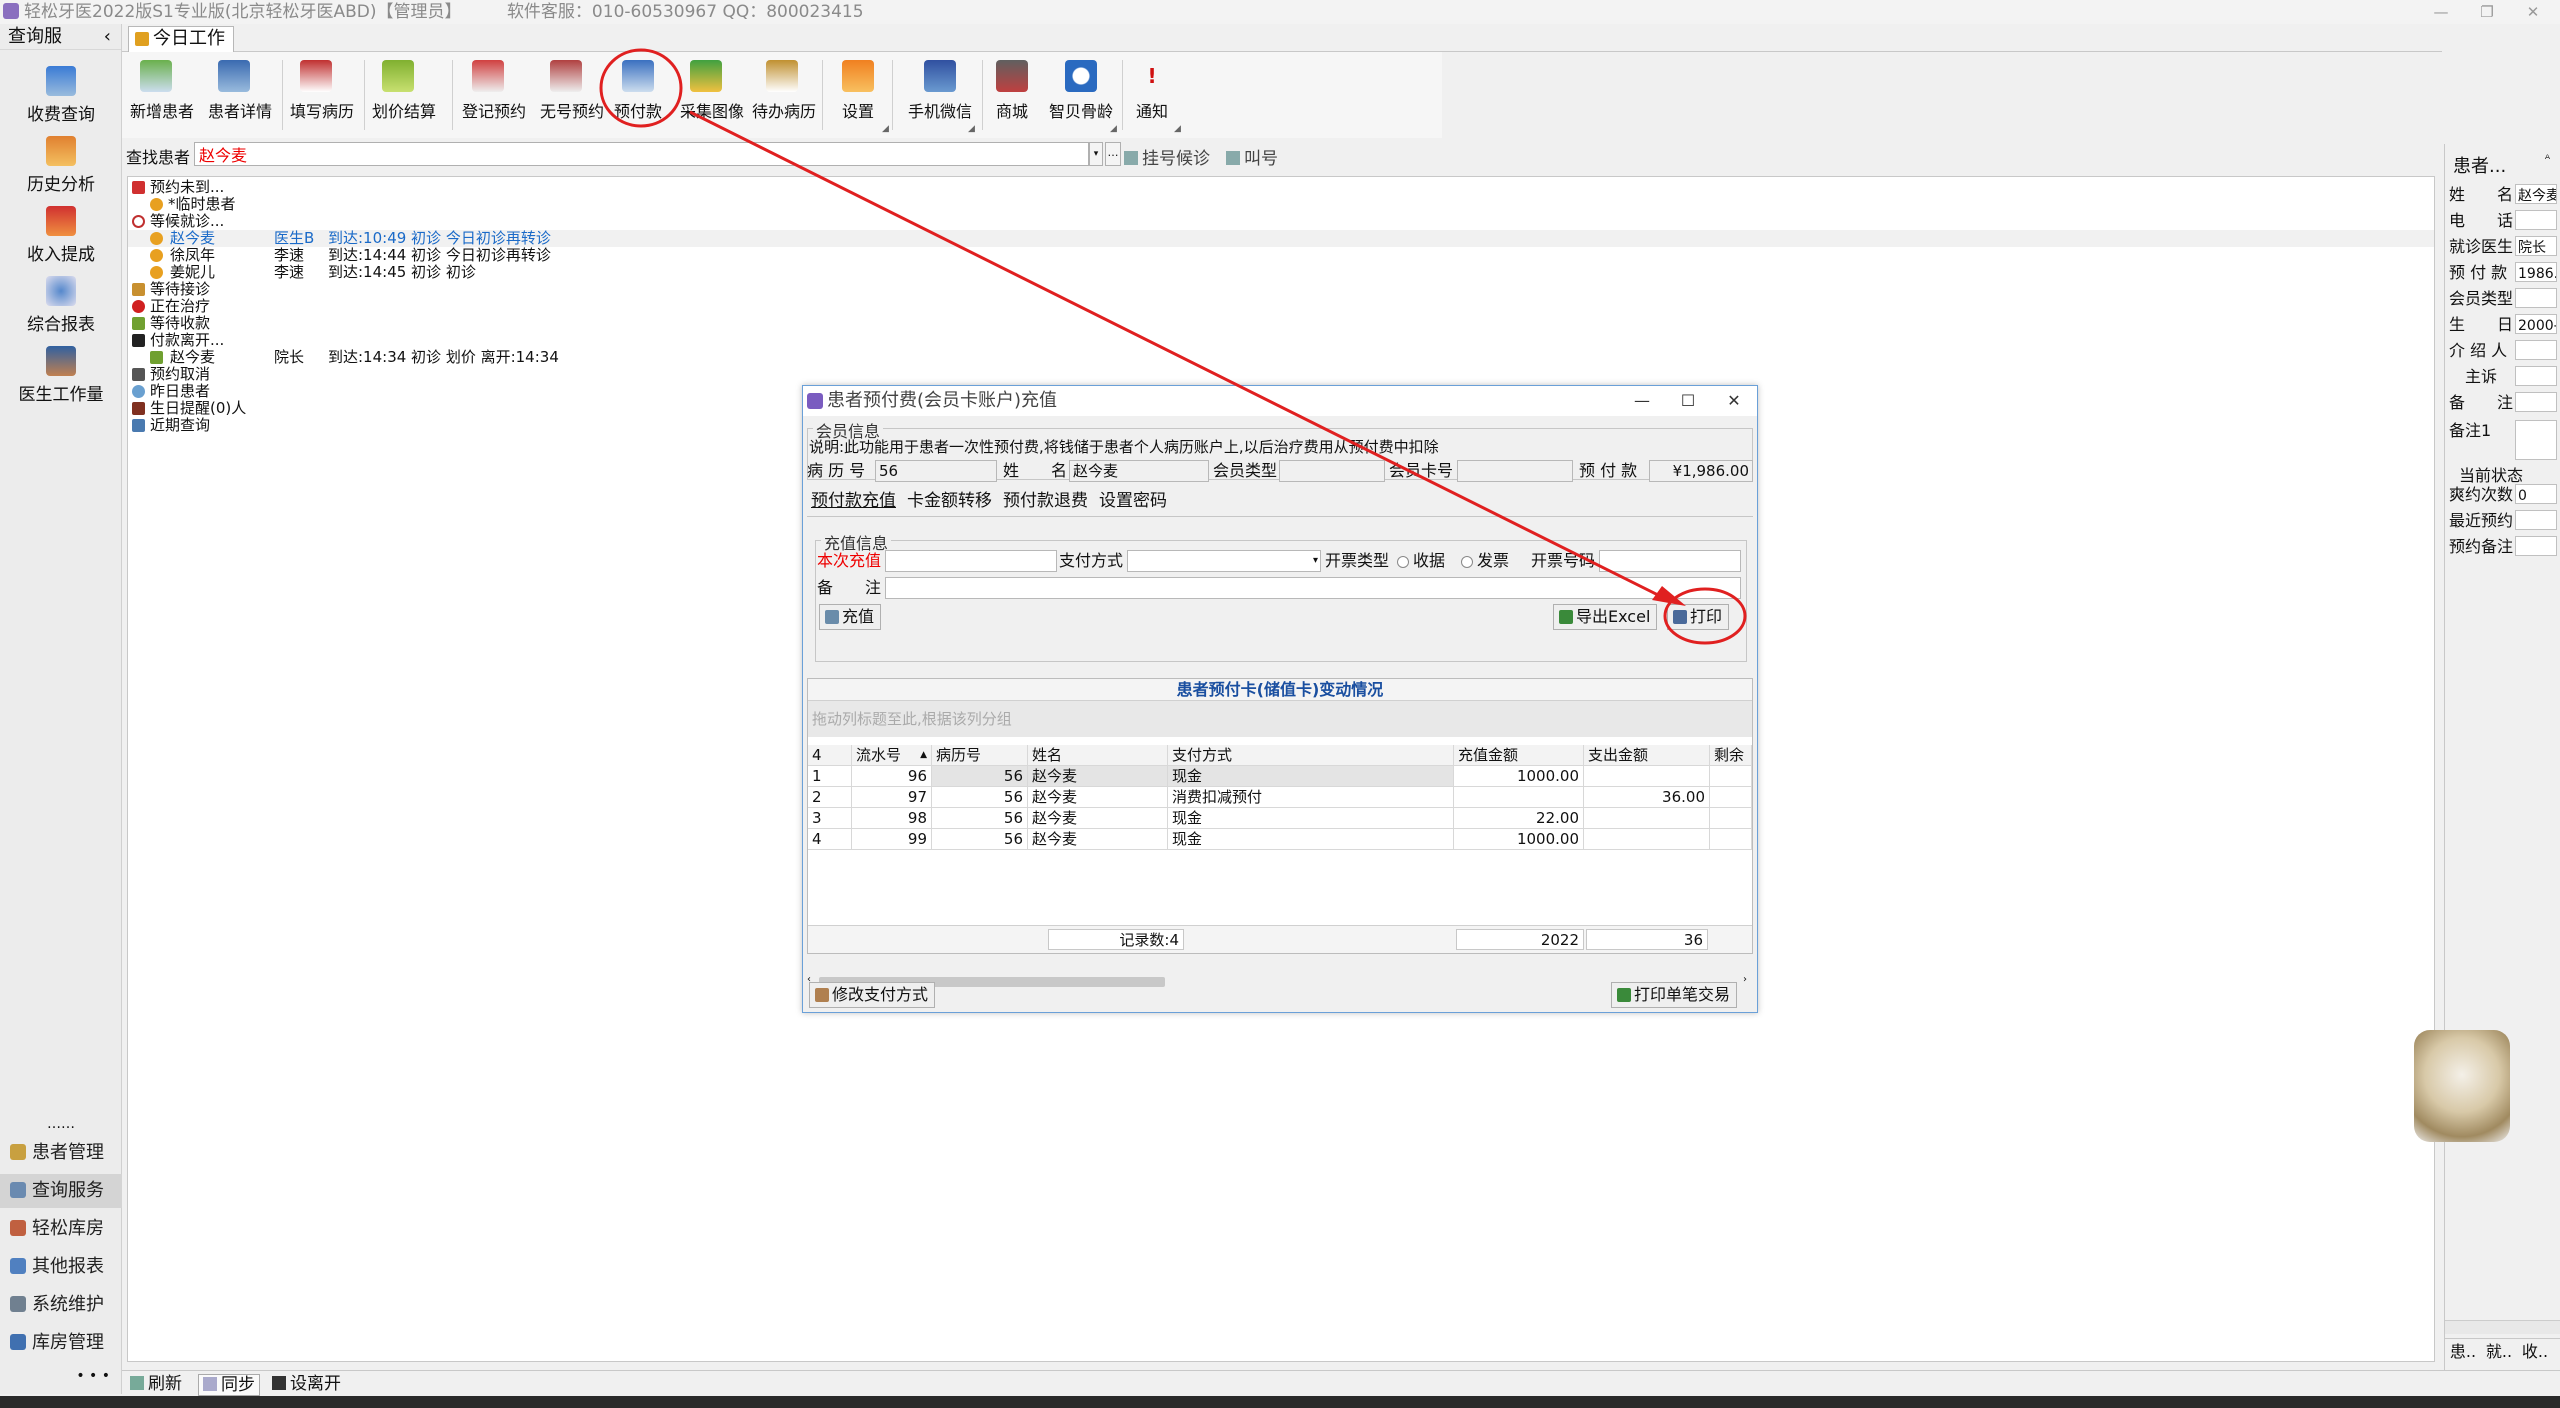 The height and width of the screenshot is (1408, 2560). What do you see at coordinates (1705, 616) in the screenshot?
I see `highlight-circle-print` at bounding box center [1705, 616].